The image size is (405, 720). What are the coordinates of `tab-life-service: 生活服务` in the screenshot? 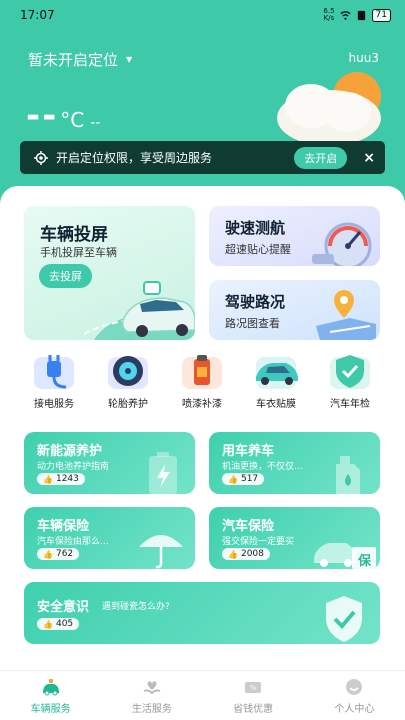 It's located at (151, 695).